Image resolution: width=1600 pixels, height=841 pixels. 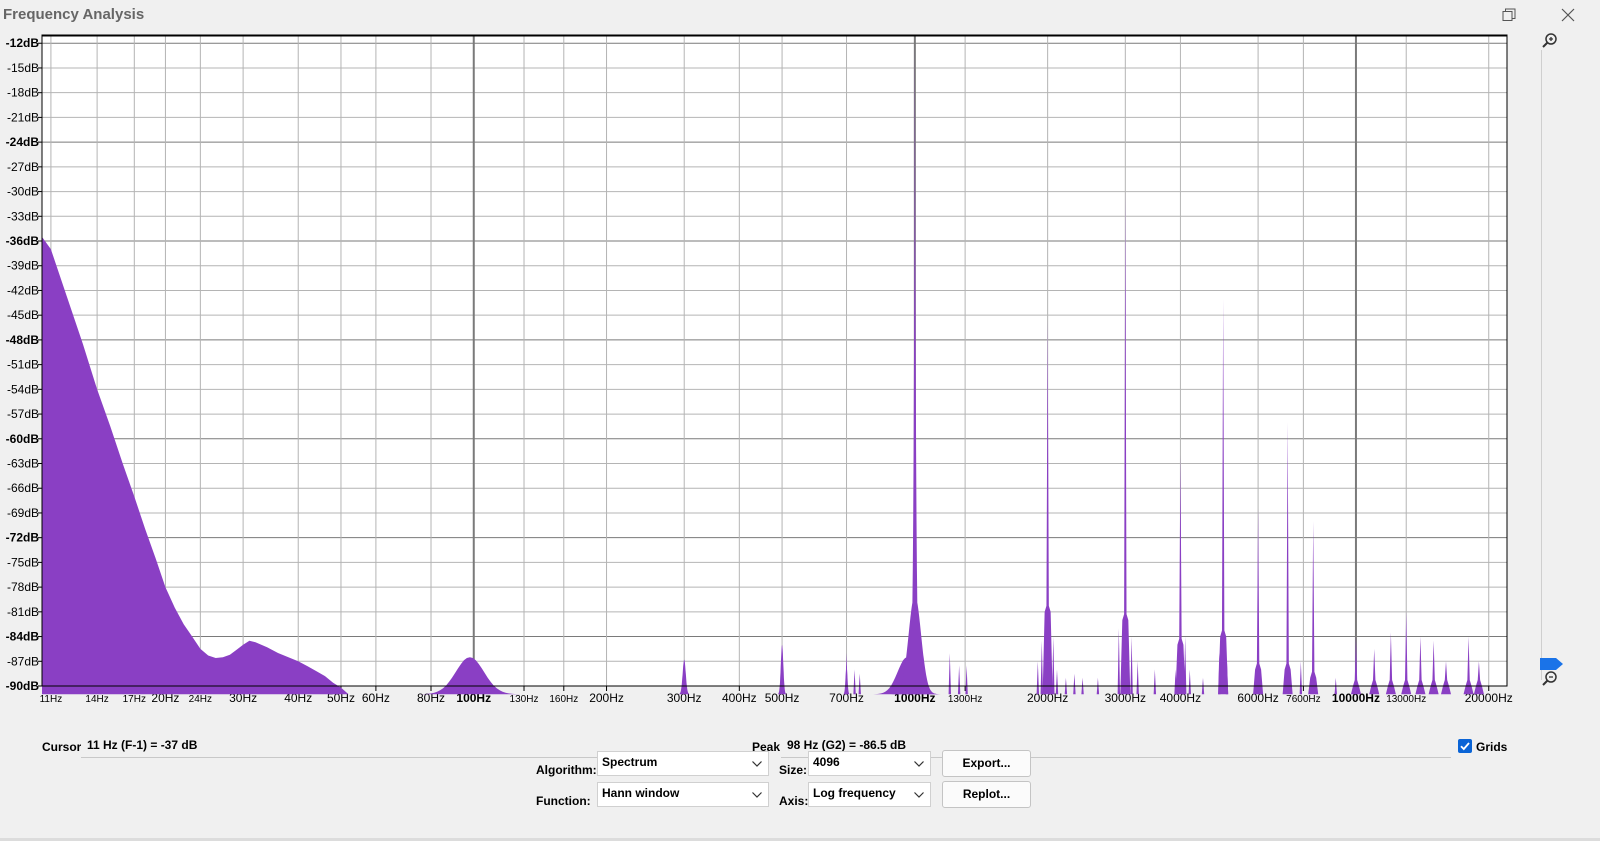 What do you see at coordinates (869, 763) in the screenshot?
I see `size-select: 4096` at bounding box center [869, 763].